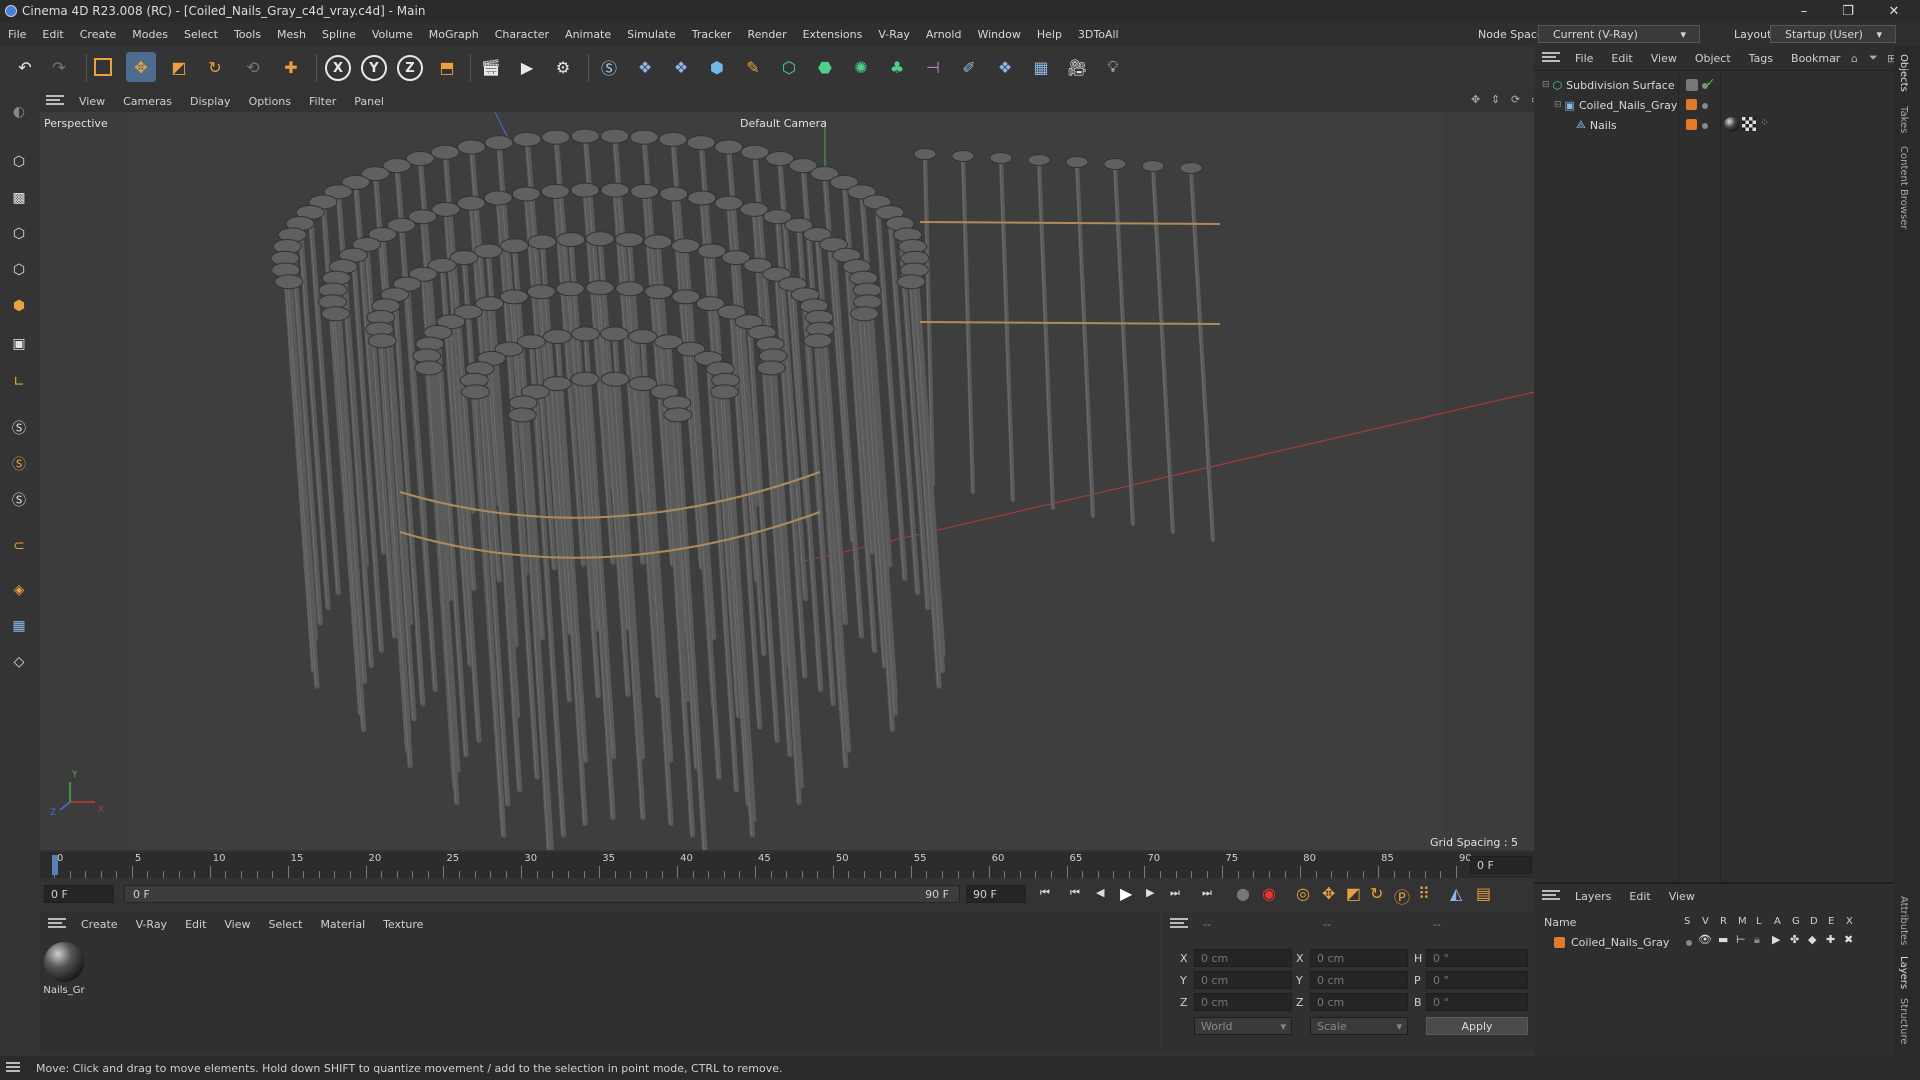 Image resolution: width=1920 pixels, height=1080 pixels. I want to click on move-tool-button: ✥, so click(141, 67).